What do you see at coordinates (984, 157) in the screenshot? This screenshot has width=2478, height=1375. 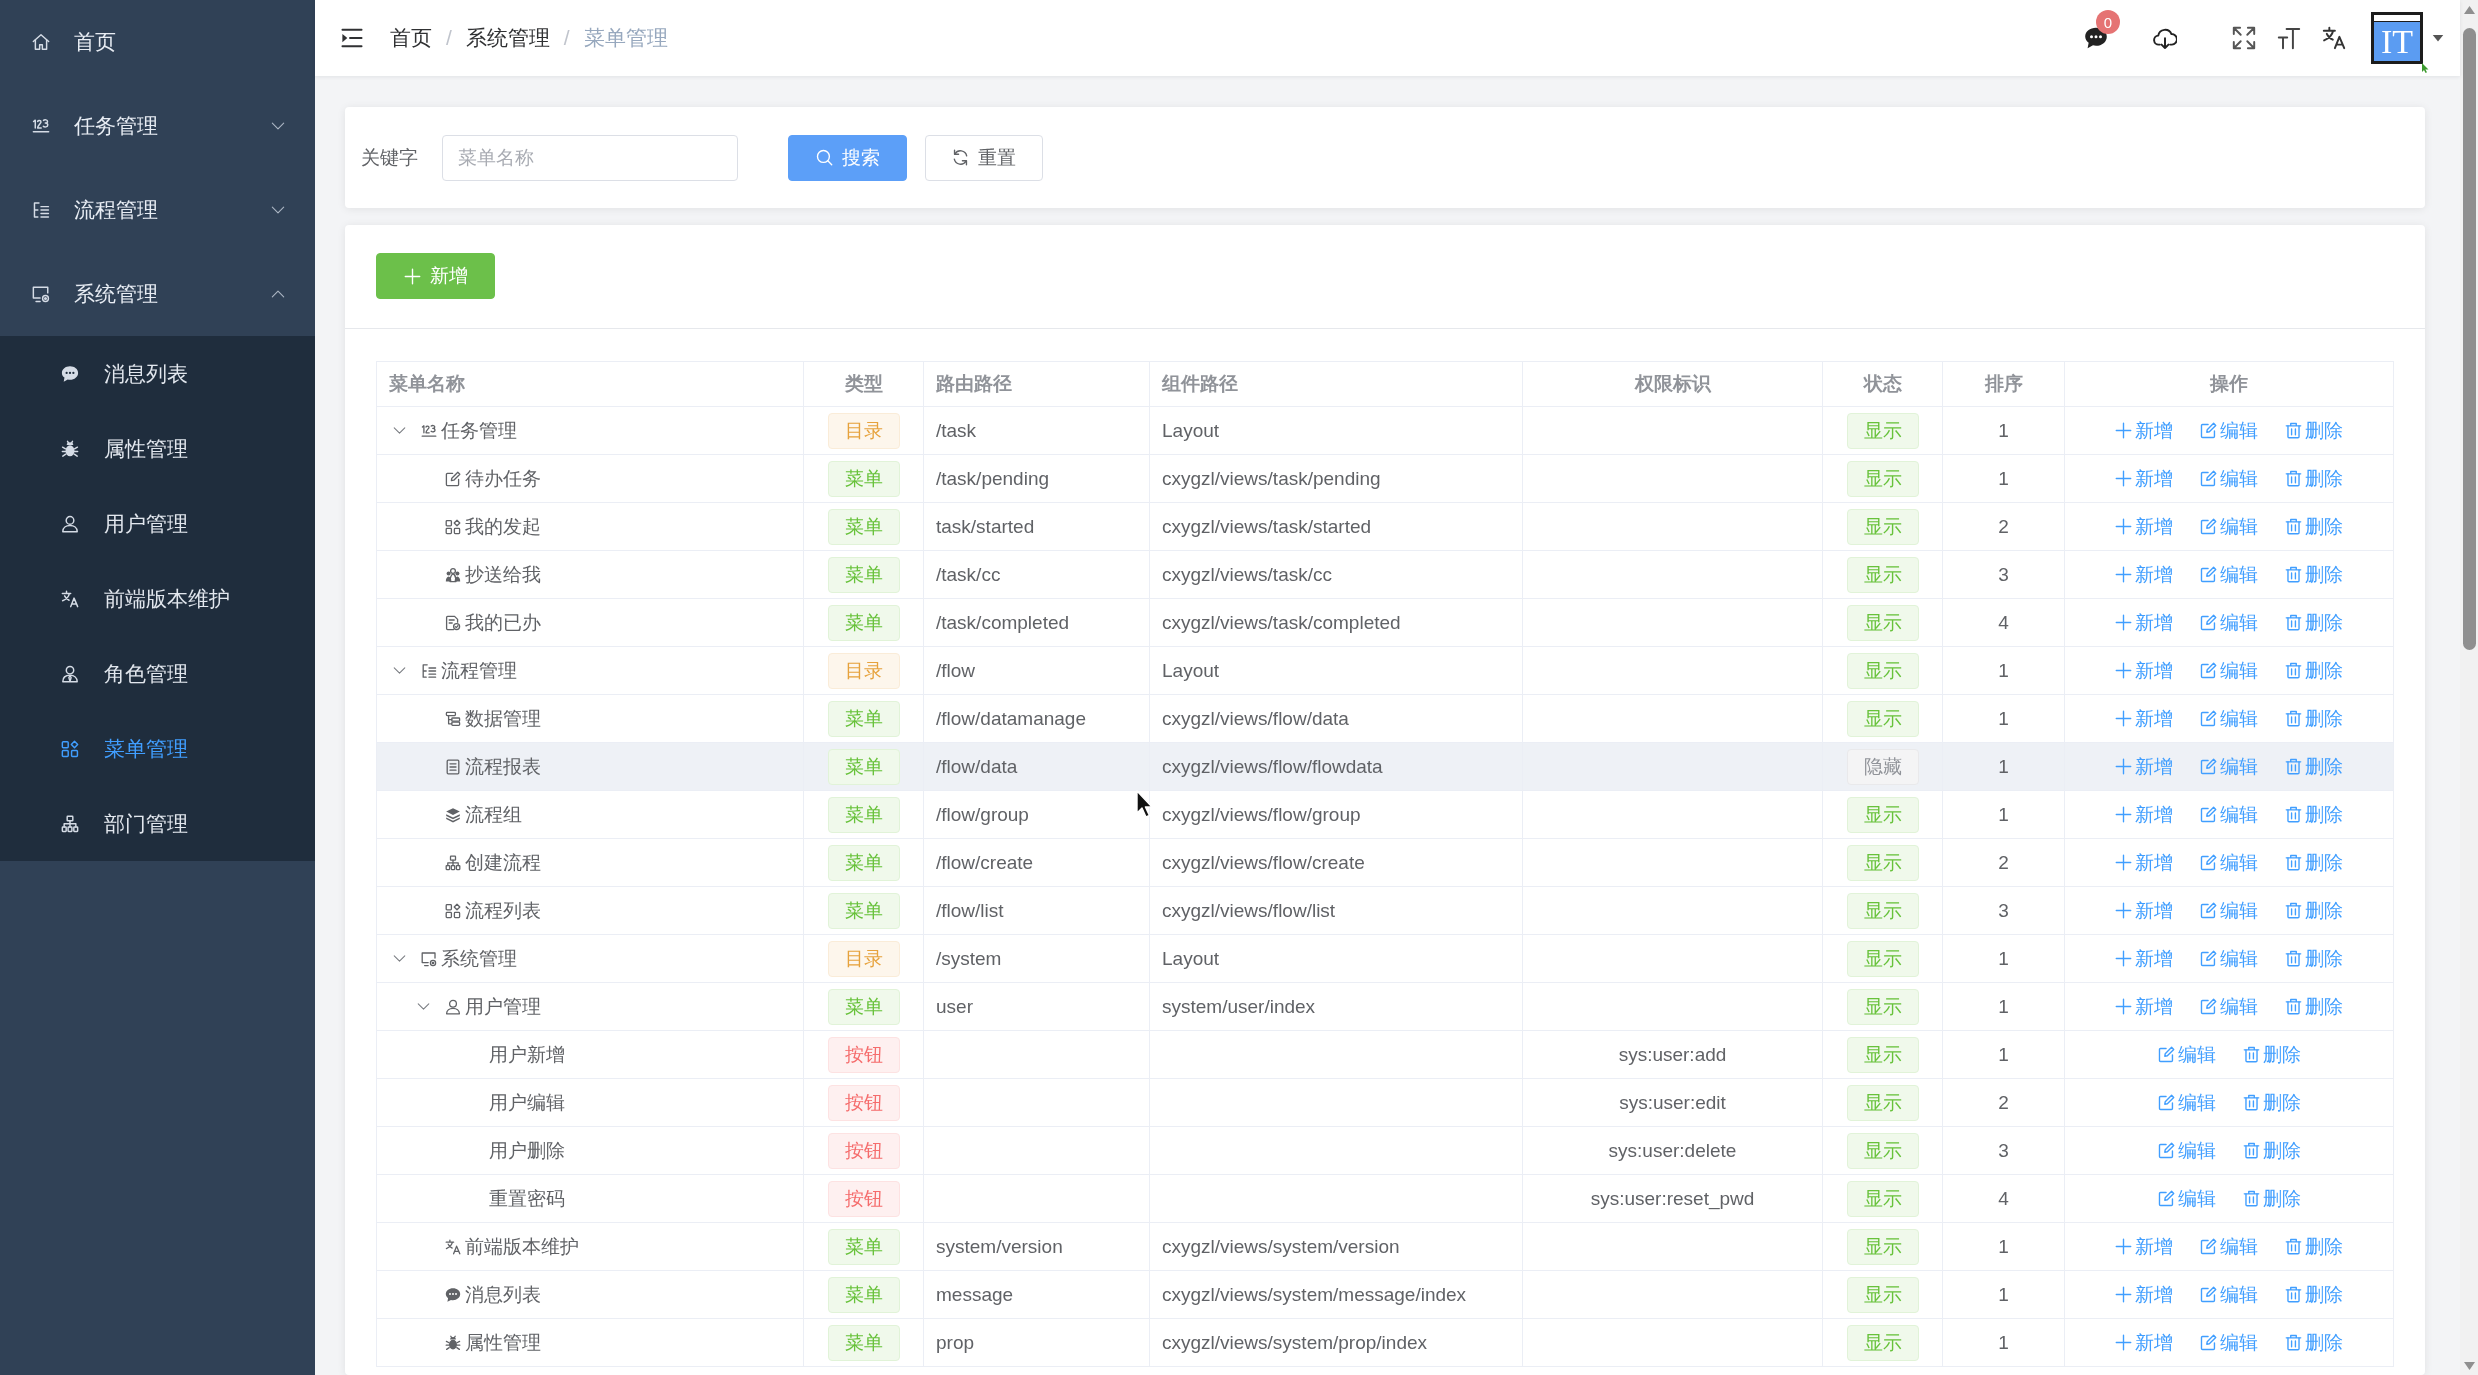 I see `reset-button: 重置` at bounding box center [984, 157].